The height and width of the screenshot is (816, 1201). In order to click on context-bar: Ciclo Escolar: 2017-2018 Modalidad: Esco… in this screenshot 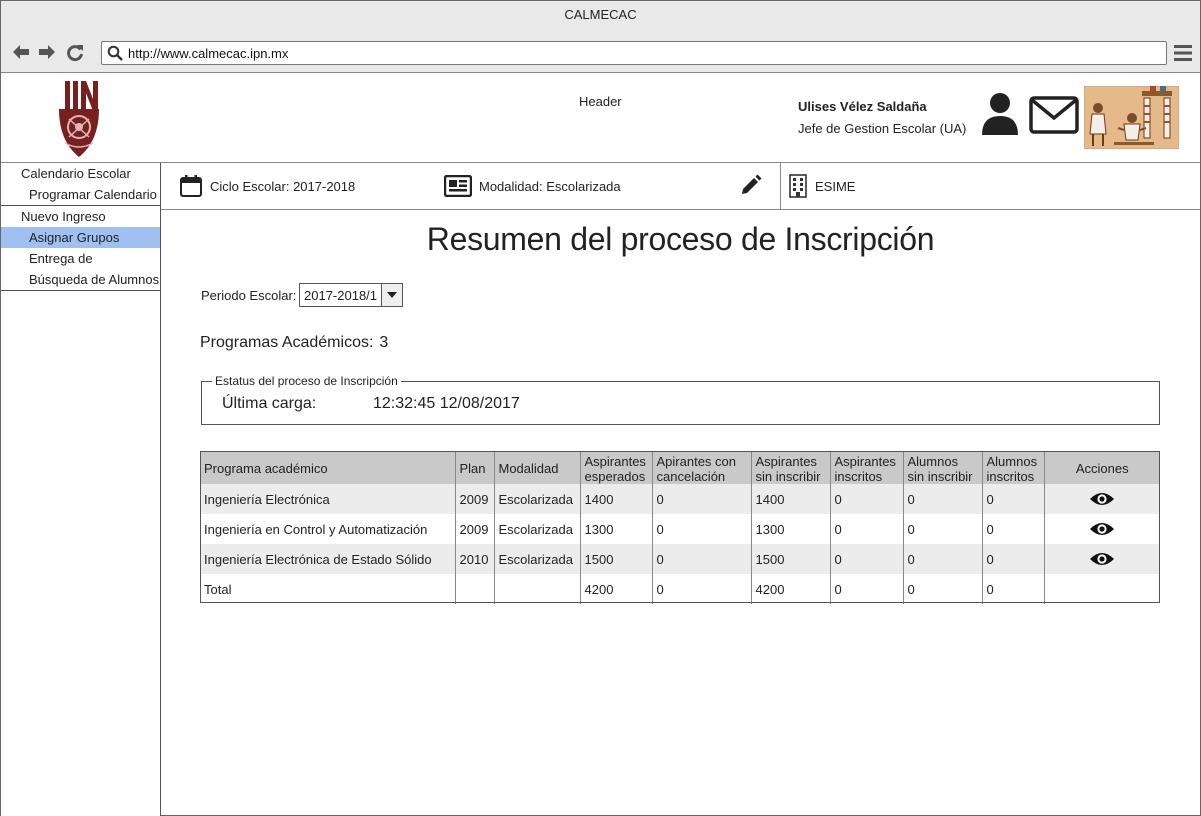, I will do `click(680, 186)`.